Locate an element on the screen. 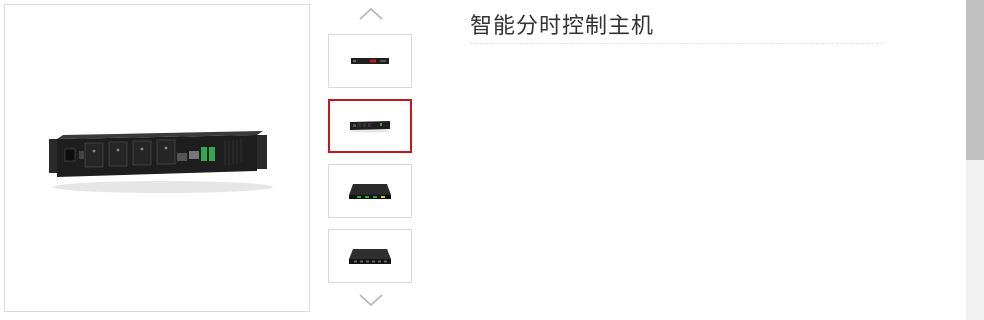 This screenshot has height=320, width=984. rack-unit-front-thumbnail-icon is located at coordinates (370, 61).